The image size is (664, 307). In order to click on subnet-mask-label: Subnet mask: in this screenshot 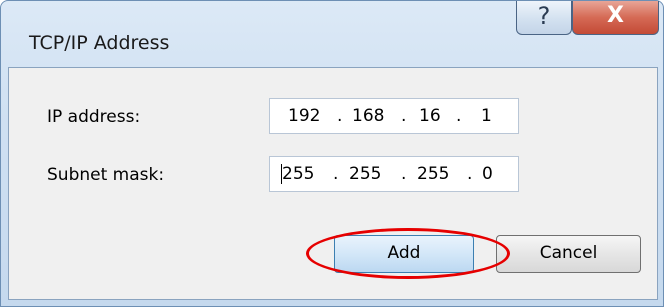, I will do `click(106, 175)`.